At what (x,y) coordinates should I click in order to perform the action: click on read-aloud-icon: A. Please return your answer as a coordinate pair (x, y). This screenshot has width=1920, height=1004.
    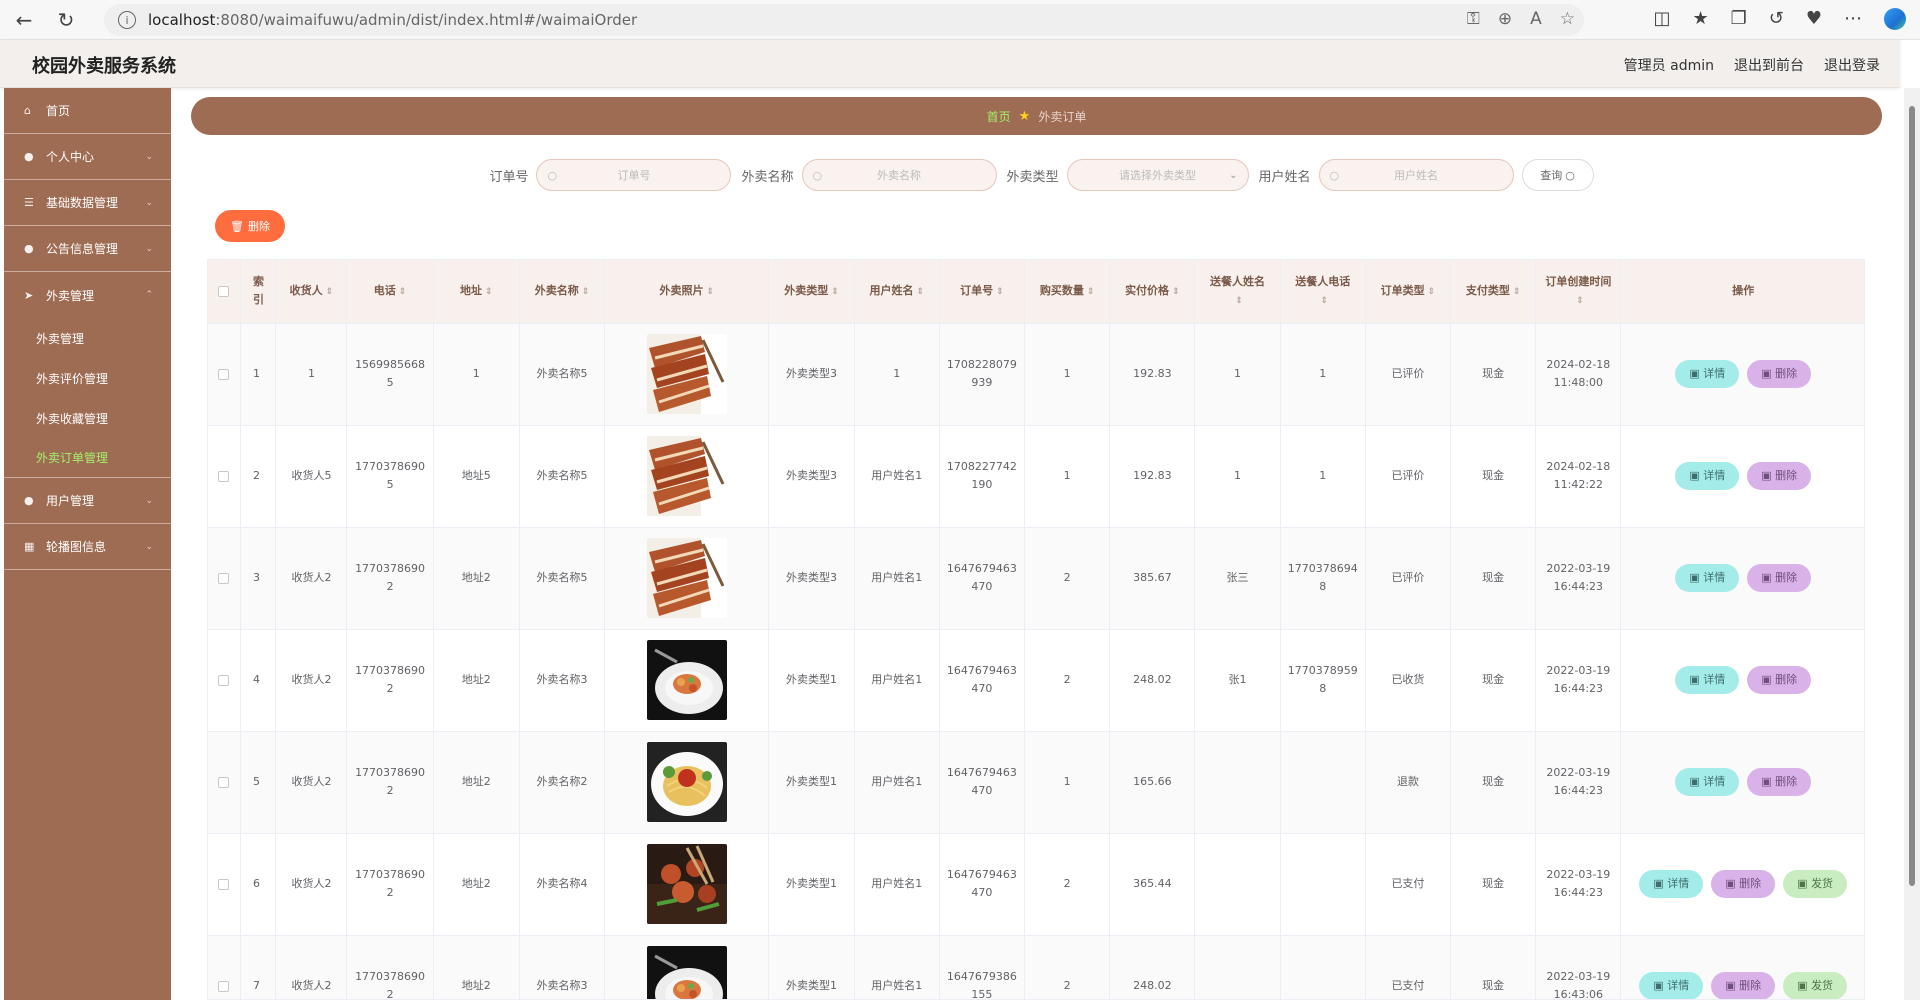
    Looking at the image, I should click on (1536, 19).